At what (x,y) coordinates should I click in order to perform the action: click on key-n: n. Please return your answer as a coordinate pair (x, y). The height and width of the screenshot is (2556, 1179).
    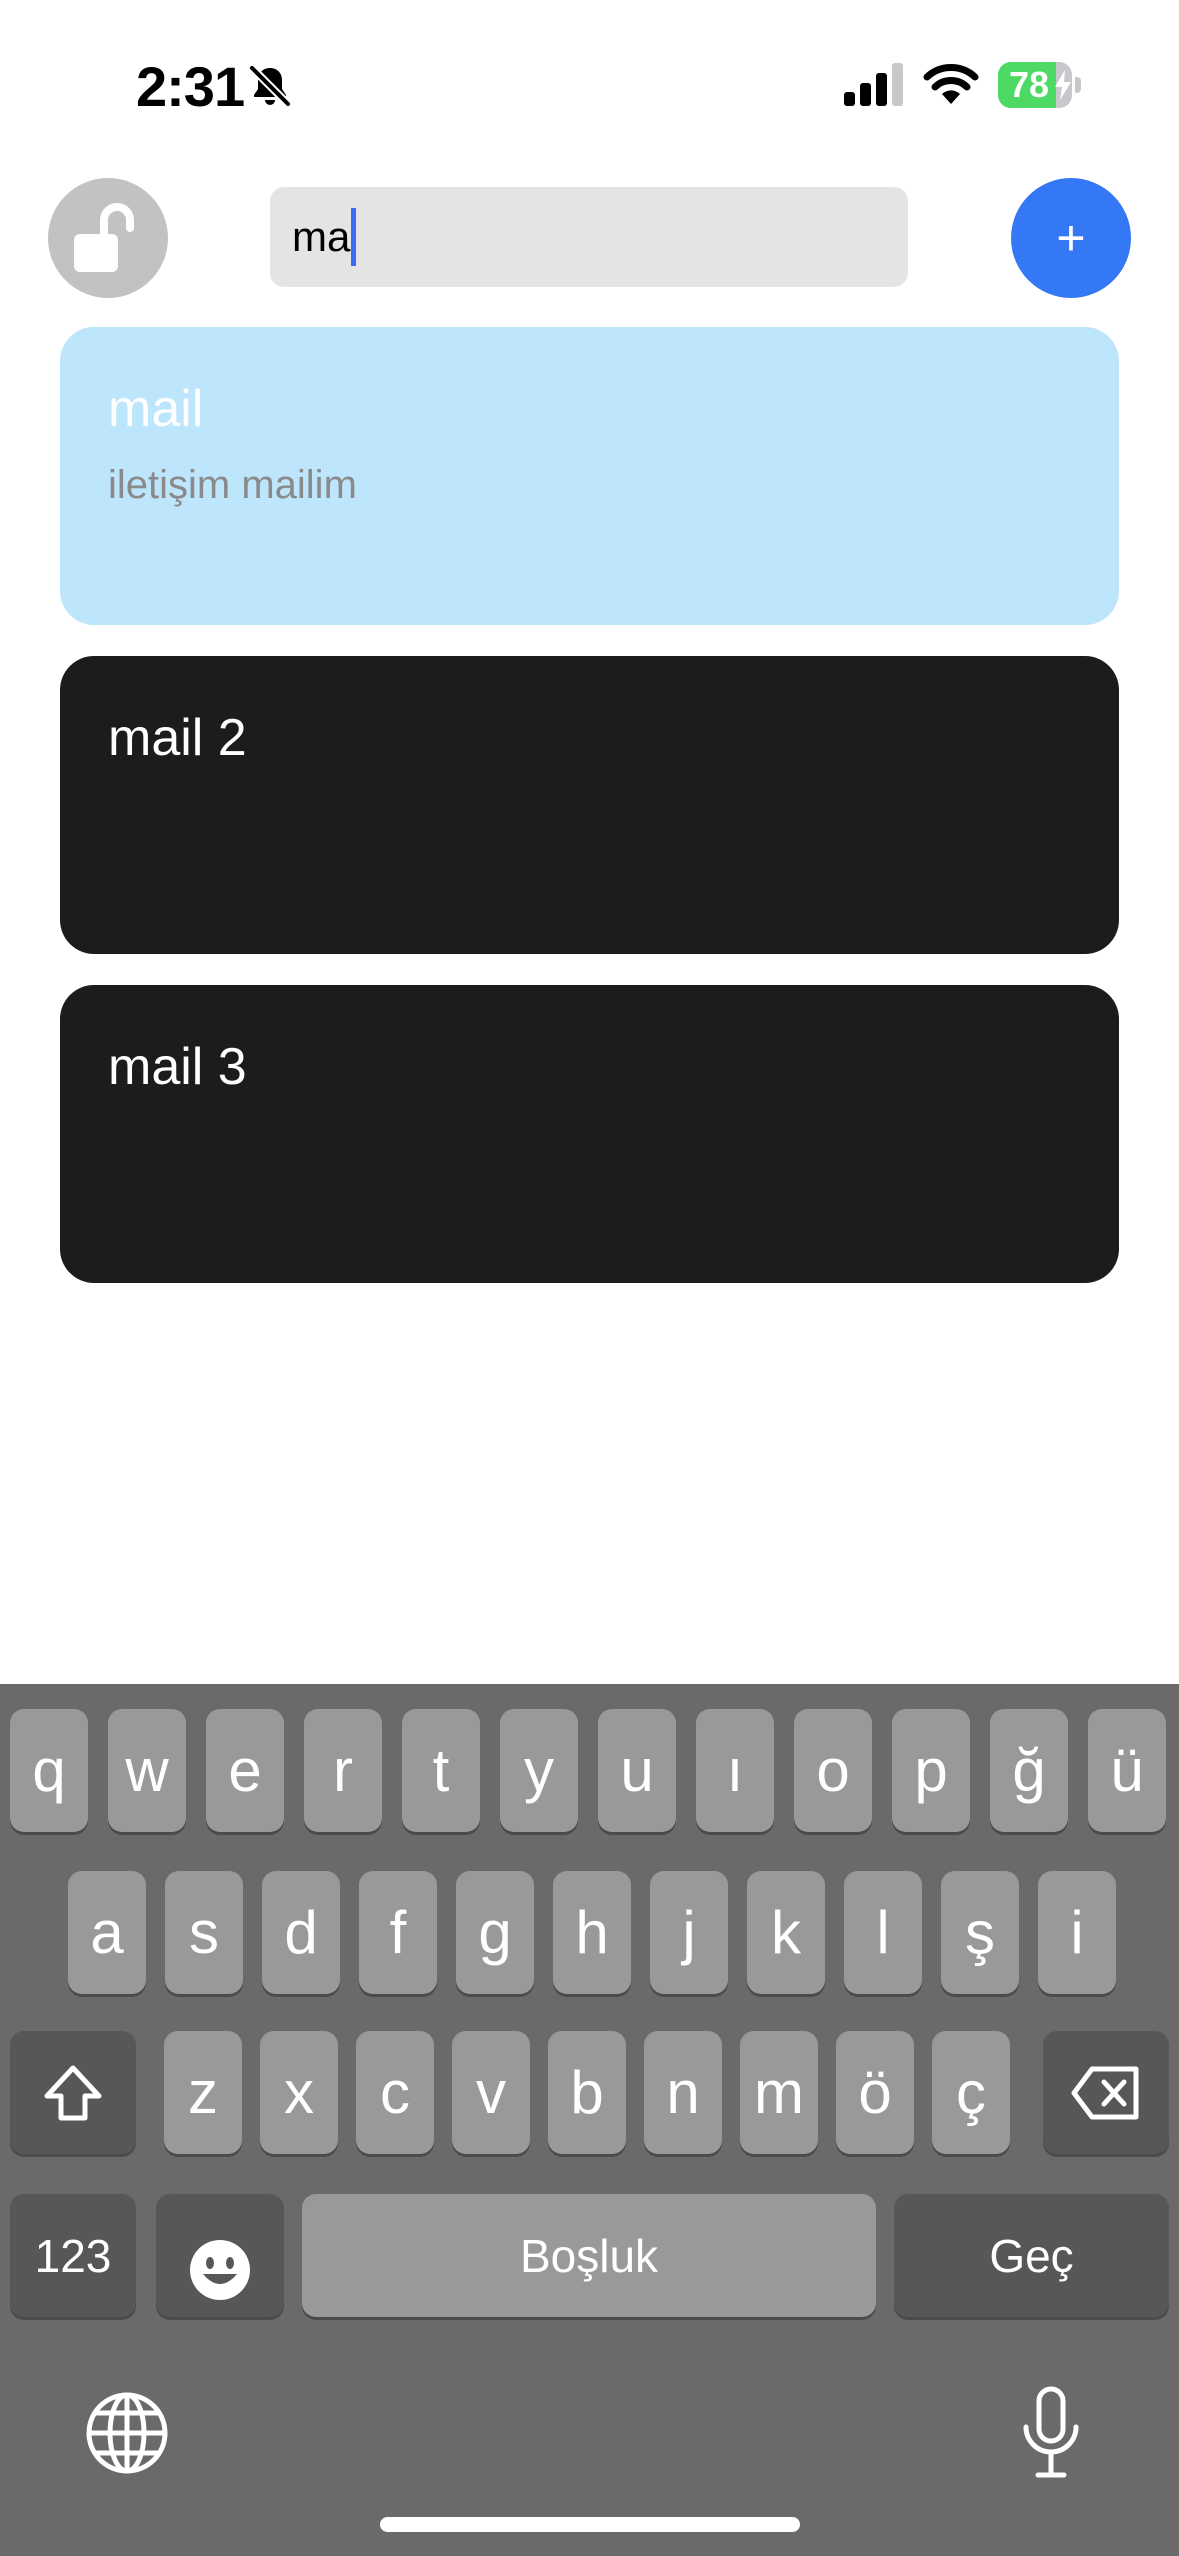
    Looking at the image, I should click on (683, 2092).